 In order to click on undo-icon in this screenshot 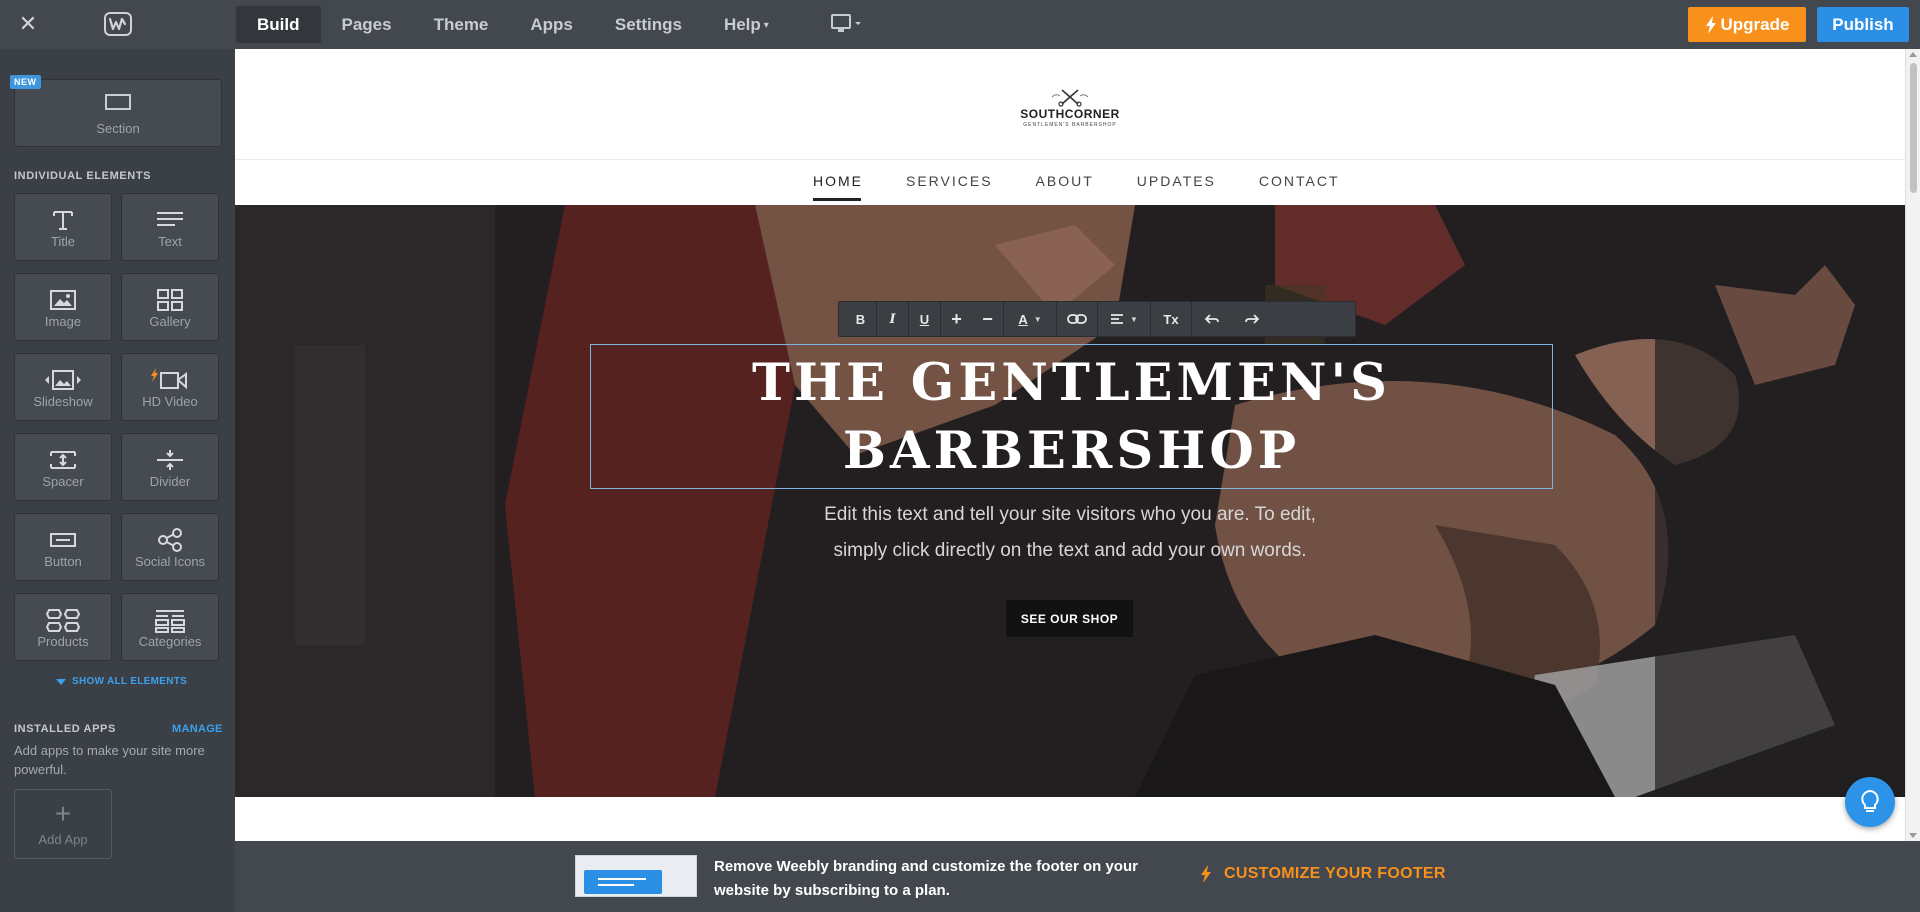, I will do `click(1211, 319)`.